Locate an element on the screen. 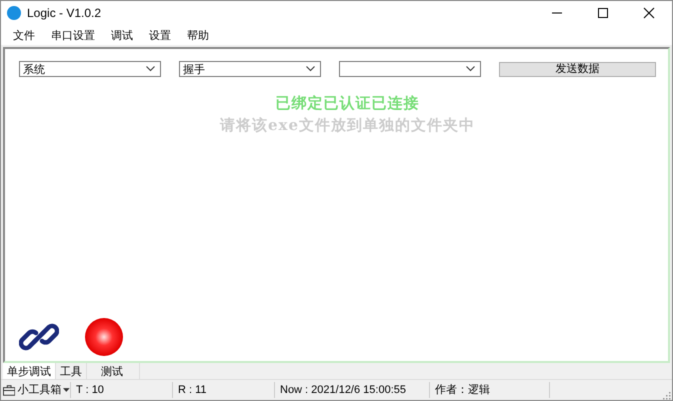  menu-item: 文件 is located at coordinates (24, 35).